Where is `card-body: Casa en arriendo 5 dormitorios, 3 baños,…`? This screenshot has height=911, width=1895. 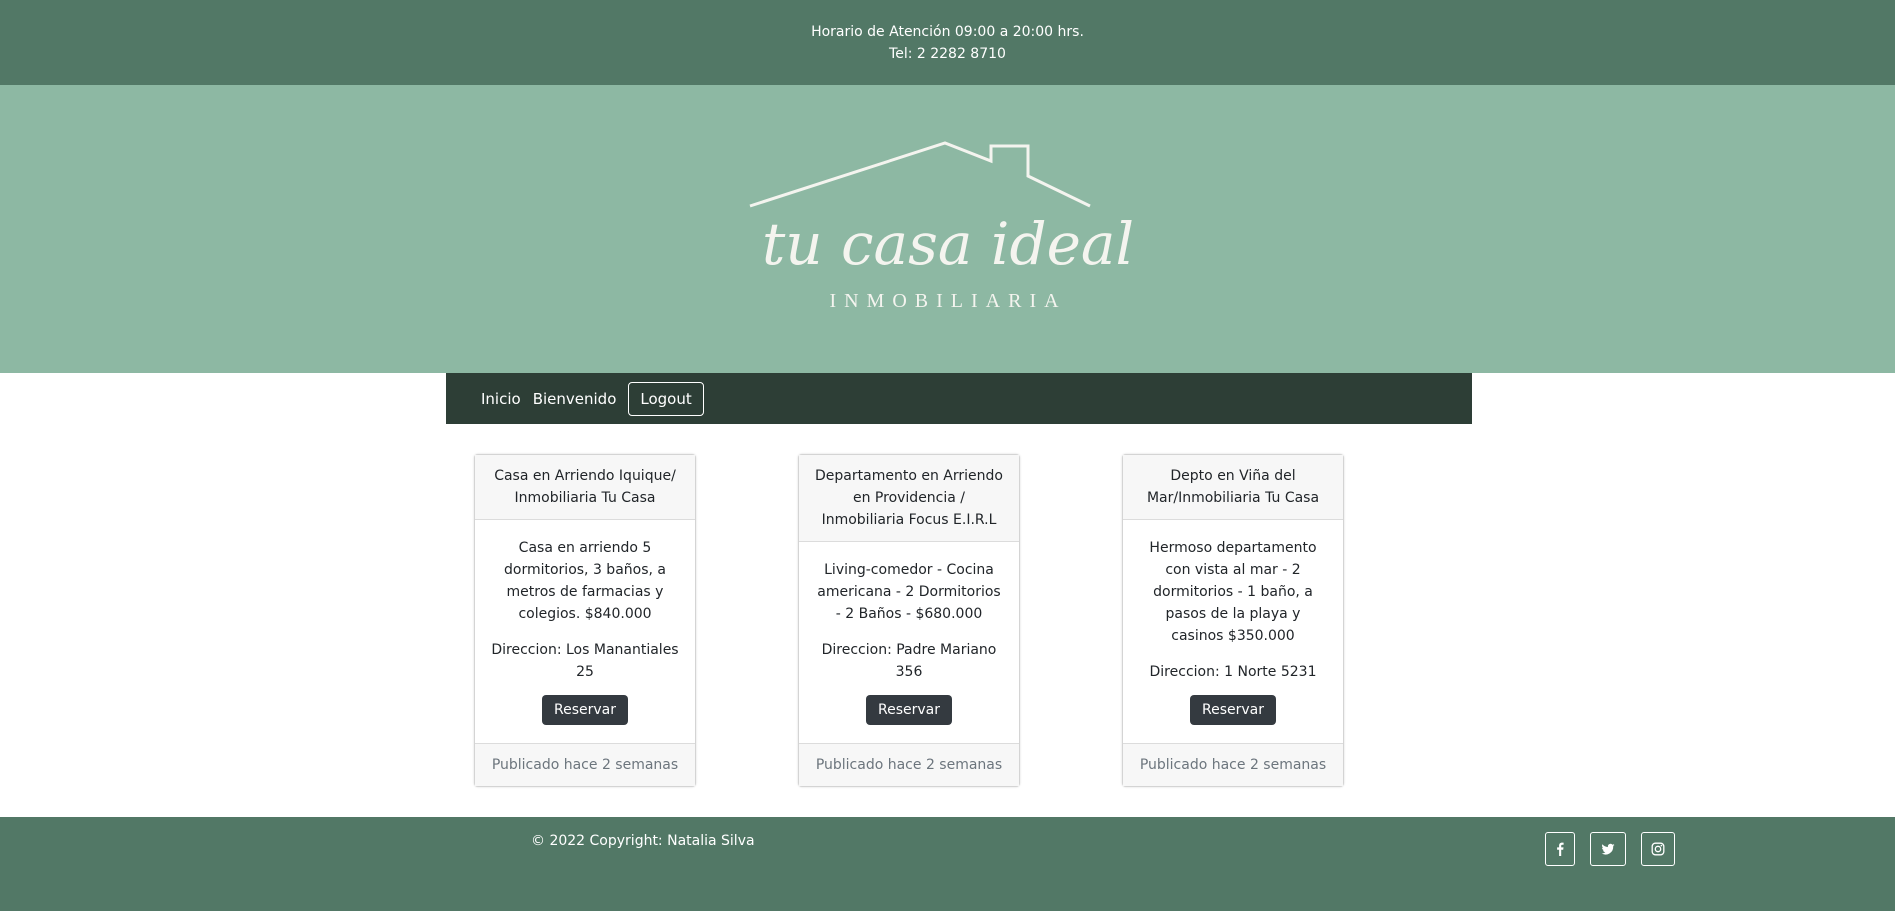 card-body: Casa en arriendo 5 dormitorios, 3 baños,… is located at coordinates (585, 631).